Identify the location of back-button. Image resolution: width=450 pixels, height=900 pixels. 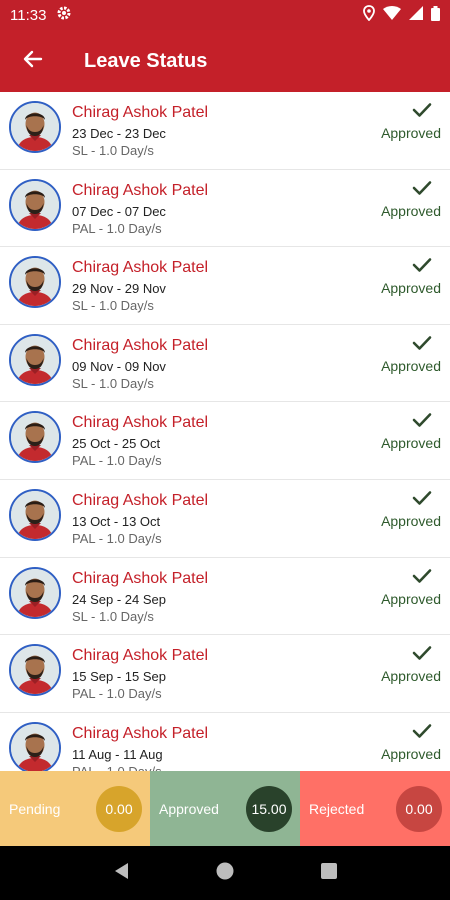
(33, 61).